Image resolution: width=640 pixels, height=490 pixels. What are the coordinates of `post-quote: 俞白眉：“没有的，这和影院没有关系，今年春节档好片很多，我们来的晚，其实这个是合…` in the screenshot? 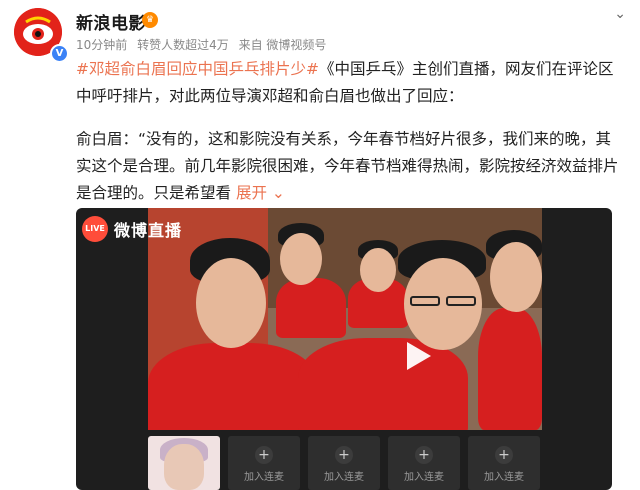 It's located at (350, 166).